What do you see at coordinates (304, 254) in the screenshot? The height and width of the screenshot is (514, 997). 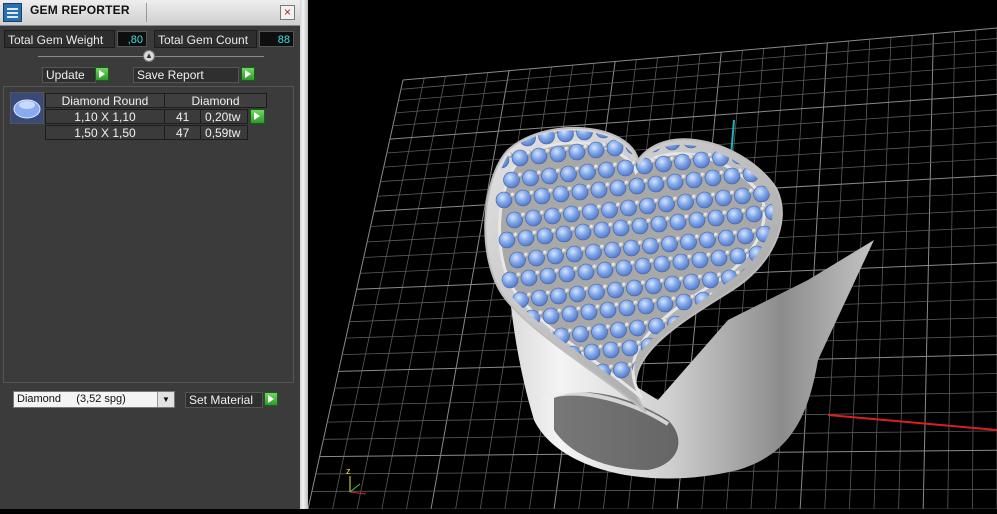 I see `panel-splitter` at bounding box center [304, 254].